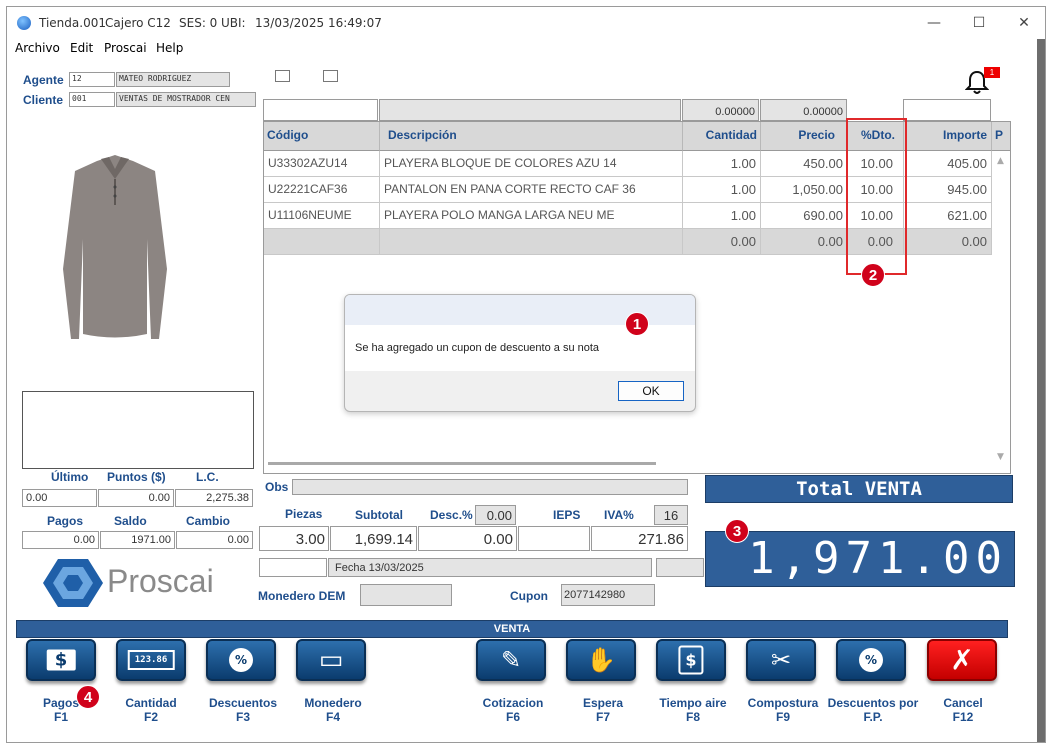 The image size is (1057, 749). I want to click on scissors-icon: ✂, so click(781, 660).